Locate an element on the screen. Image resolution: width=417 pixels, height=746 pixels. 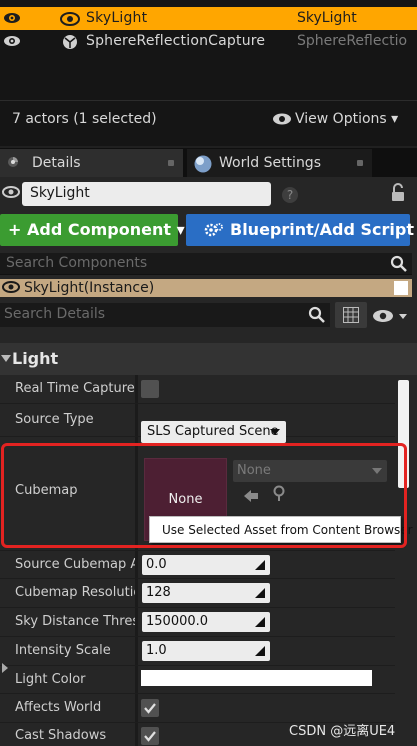
property-label: Source Type is located at coordinates (54, 419).